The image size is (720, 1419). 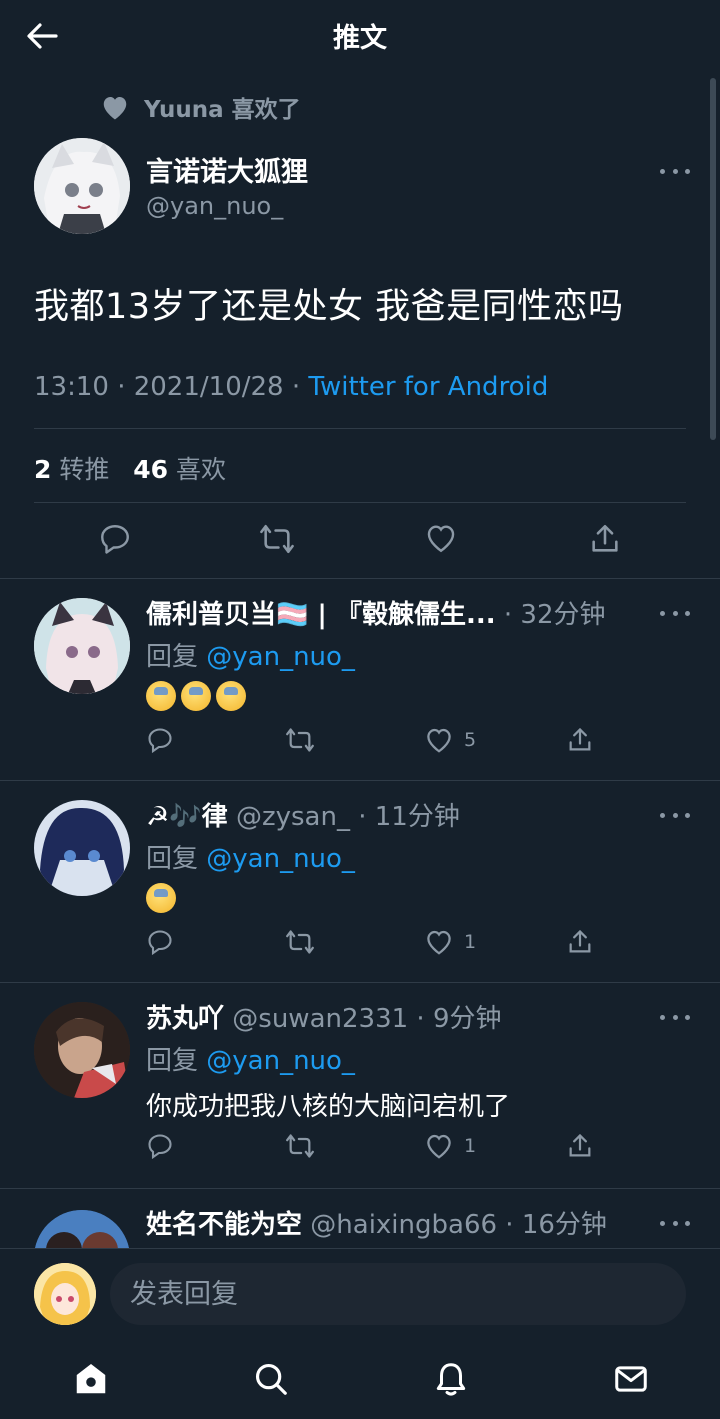 I want to click on display-name: 言诺诺大狐狸, so click(x=227, y=169).